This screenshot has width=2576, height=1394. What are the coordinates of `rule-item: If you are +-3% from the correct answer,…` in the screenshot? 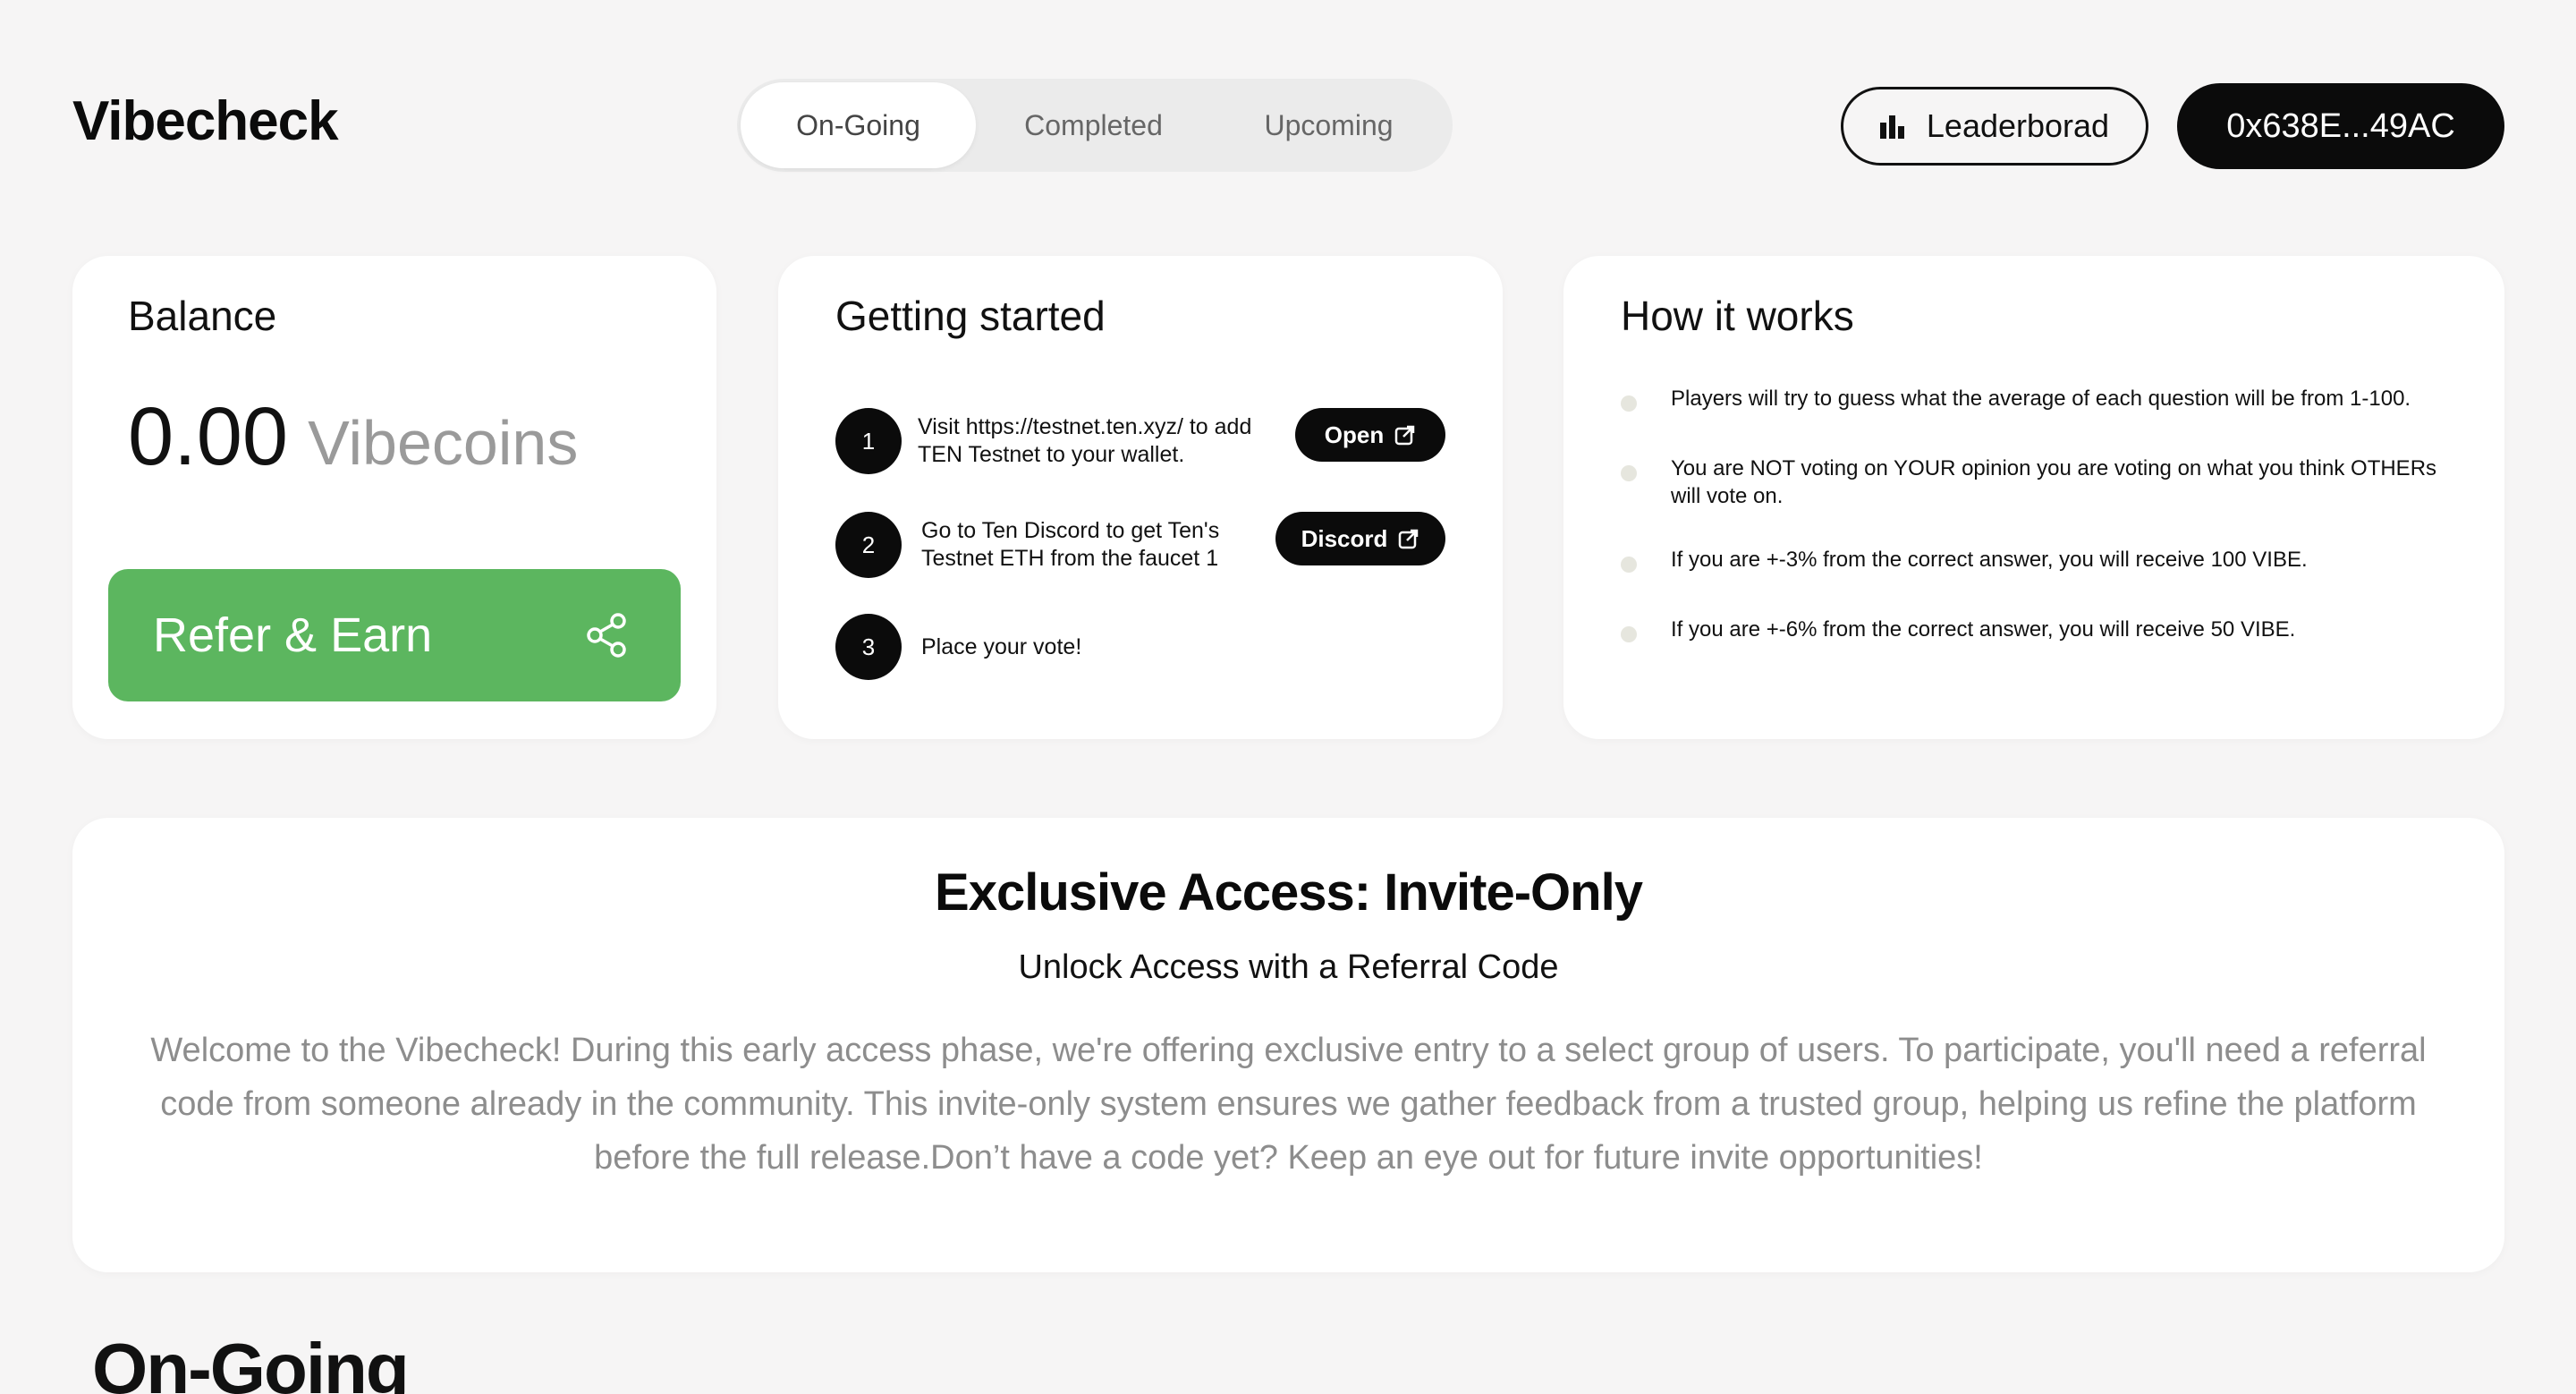 It's located at (2039, 560).